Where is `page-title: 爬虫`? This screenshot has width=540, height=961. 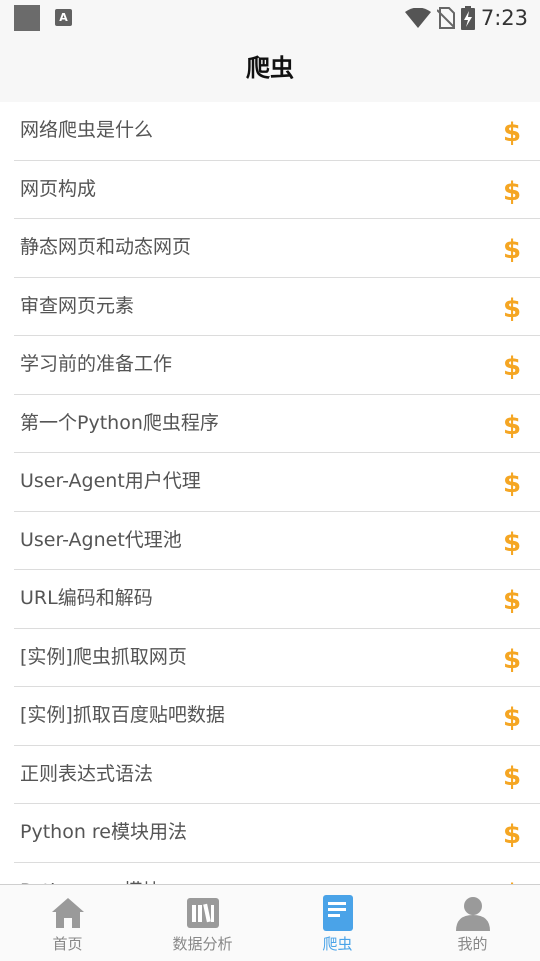 page-title: 爬虫 is located at coordinates (270, 68).